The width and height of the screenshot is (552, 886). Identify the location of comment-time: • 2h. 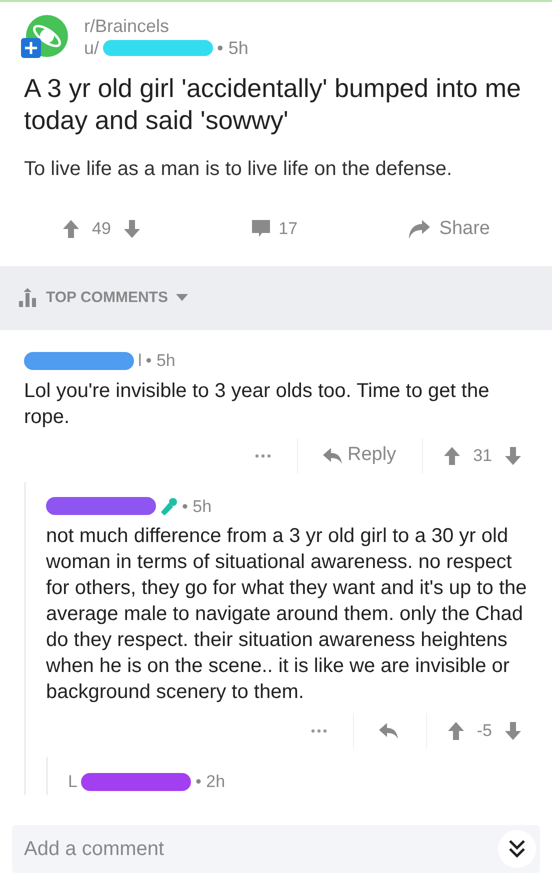
(210, 782).